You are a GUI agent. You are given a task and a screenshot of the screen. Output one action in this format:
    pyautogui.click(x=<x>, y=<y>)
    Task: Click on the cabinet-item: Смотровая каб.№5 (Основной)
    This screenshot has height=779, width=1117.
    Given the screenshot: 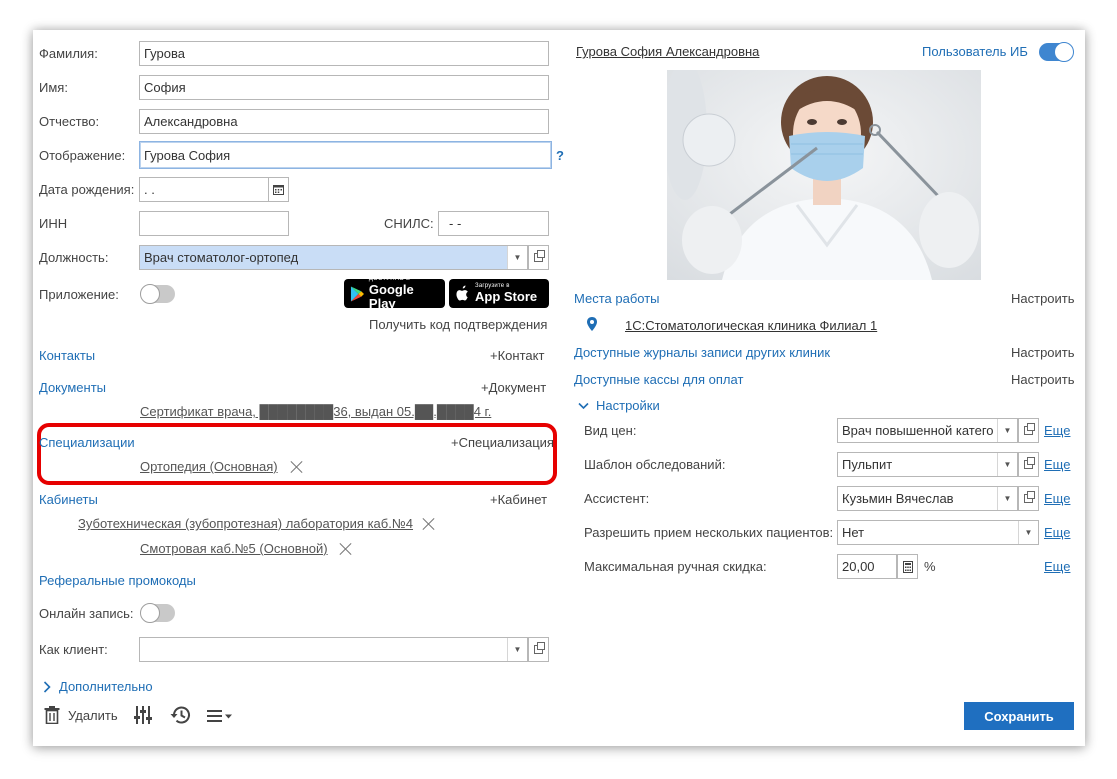 What is the action you would take?
    pyautogui.click(x=234, y=548)
    